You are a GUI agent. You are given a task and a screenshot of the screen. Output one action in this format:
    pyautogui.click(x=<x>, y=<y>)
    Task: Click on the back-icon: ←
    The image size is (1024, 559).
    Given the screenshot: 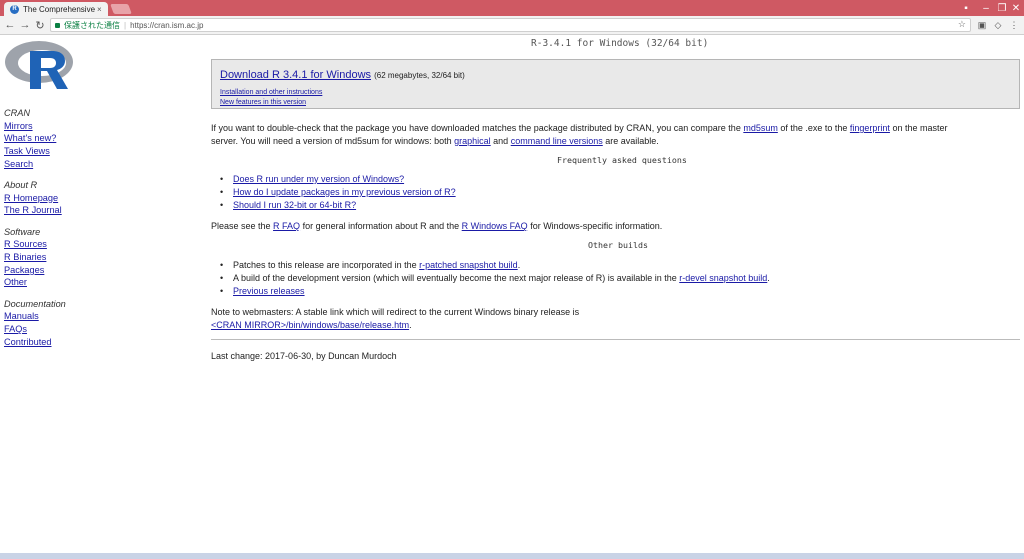 What is the action you would take?
    pyautogui.click(x=10, y=25)
    